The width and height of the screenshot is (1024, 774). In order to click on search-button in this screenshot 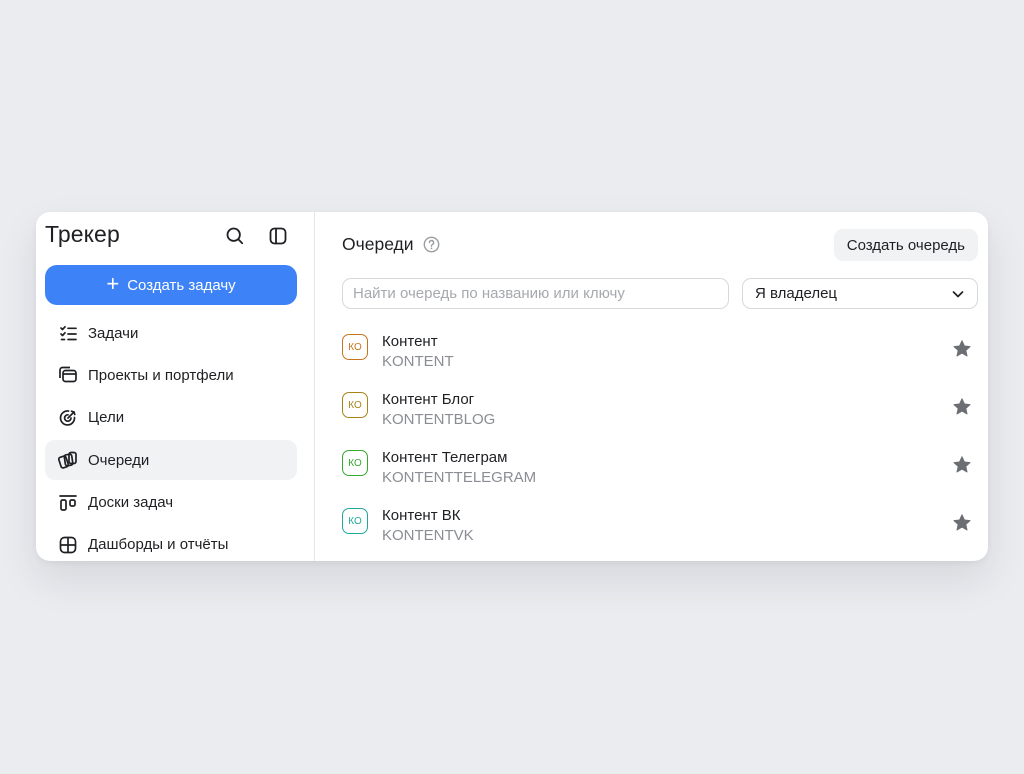, I will do `click(235, 236)`.